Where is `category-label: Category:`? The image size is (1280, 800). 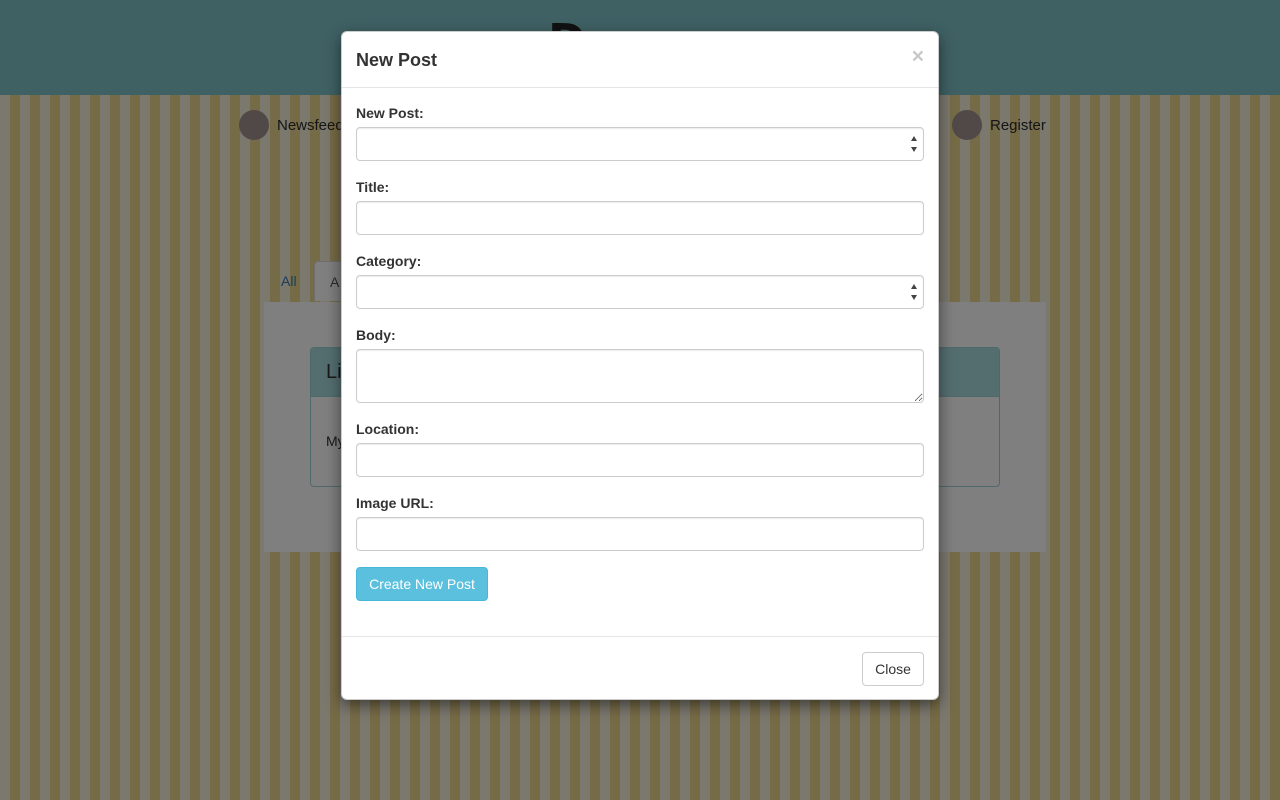
category-label: Category: is located at coordinates (389, 261).